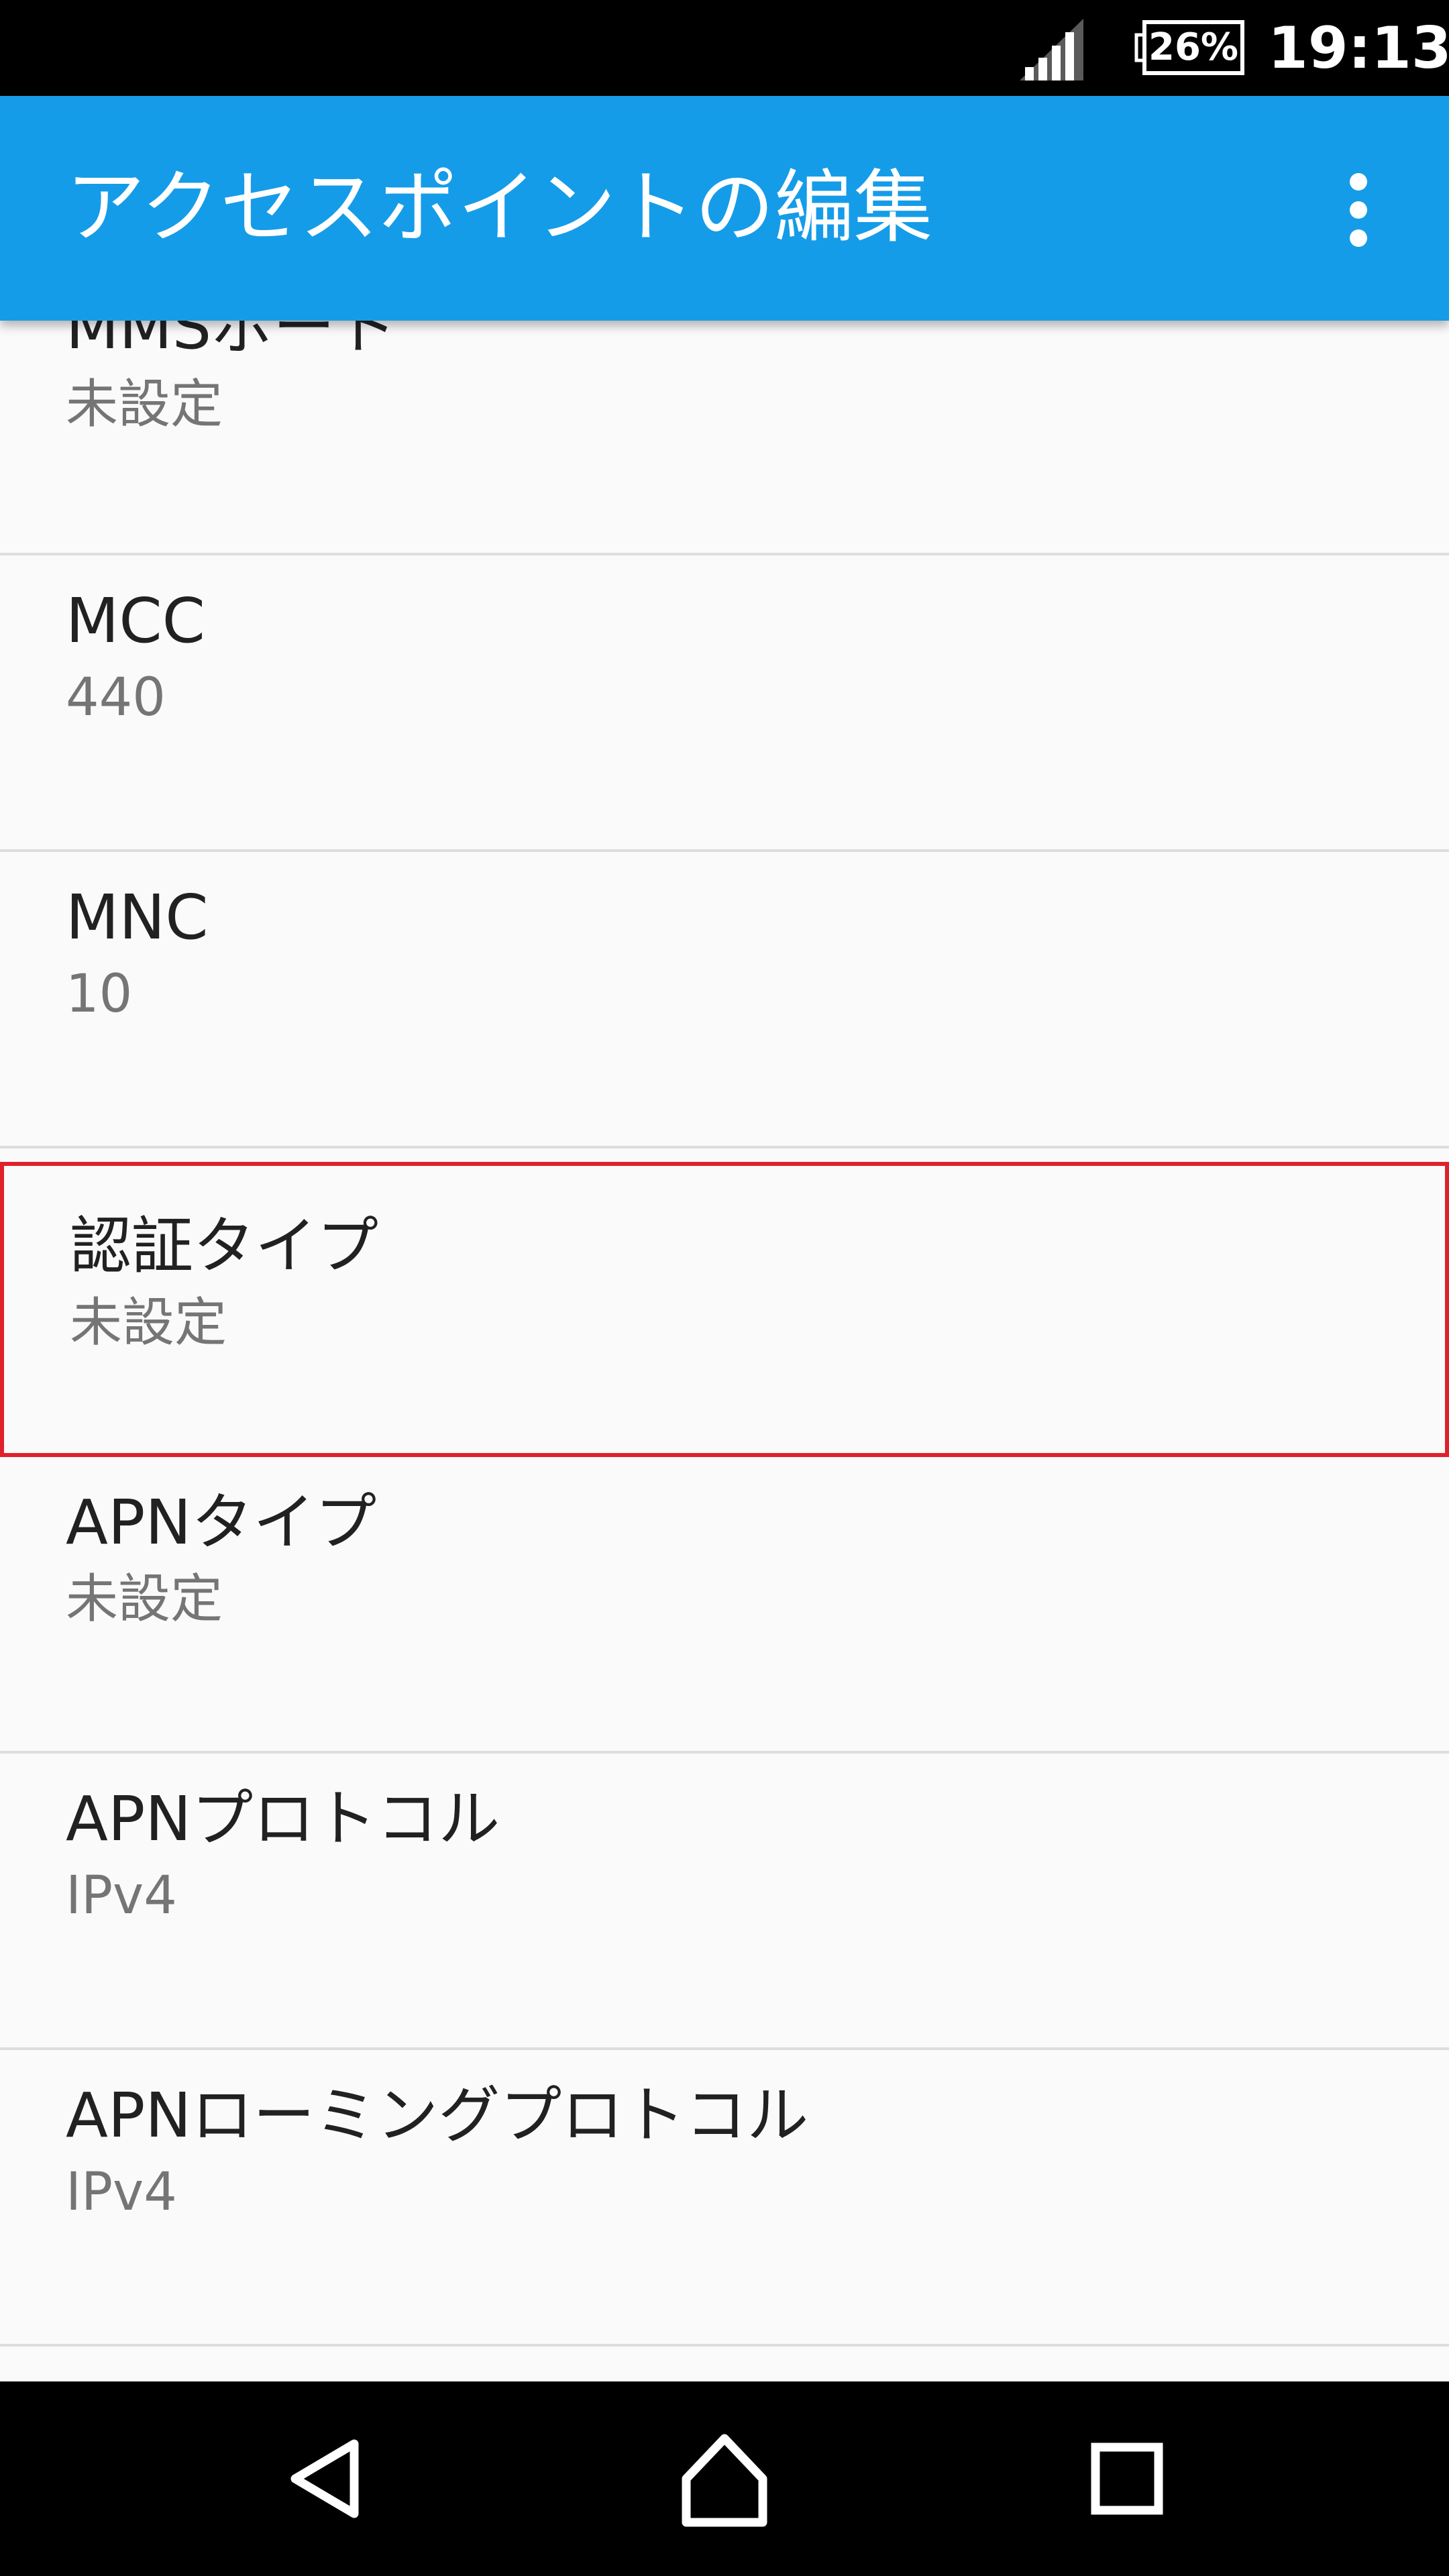  Describe the element at coordinates (437, 2115) in the screenshot. I see `setting-label: APNローミングプロトコル` at that location.